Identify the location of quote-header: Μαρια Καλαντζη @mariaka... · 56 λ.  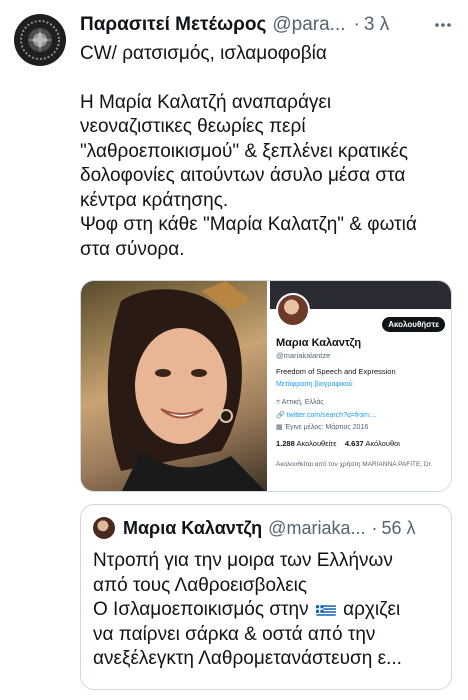
(281, 528).